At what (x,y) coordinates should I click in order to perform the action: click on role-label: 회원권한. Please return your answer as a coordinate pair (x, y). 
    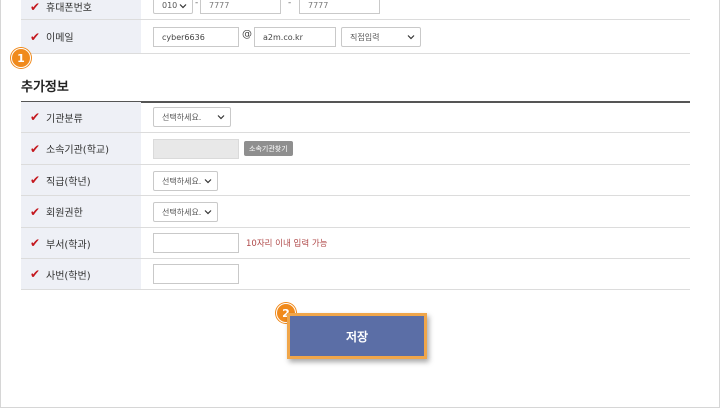
    Looking at the image, I should click on (64, 213).